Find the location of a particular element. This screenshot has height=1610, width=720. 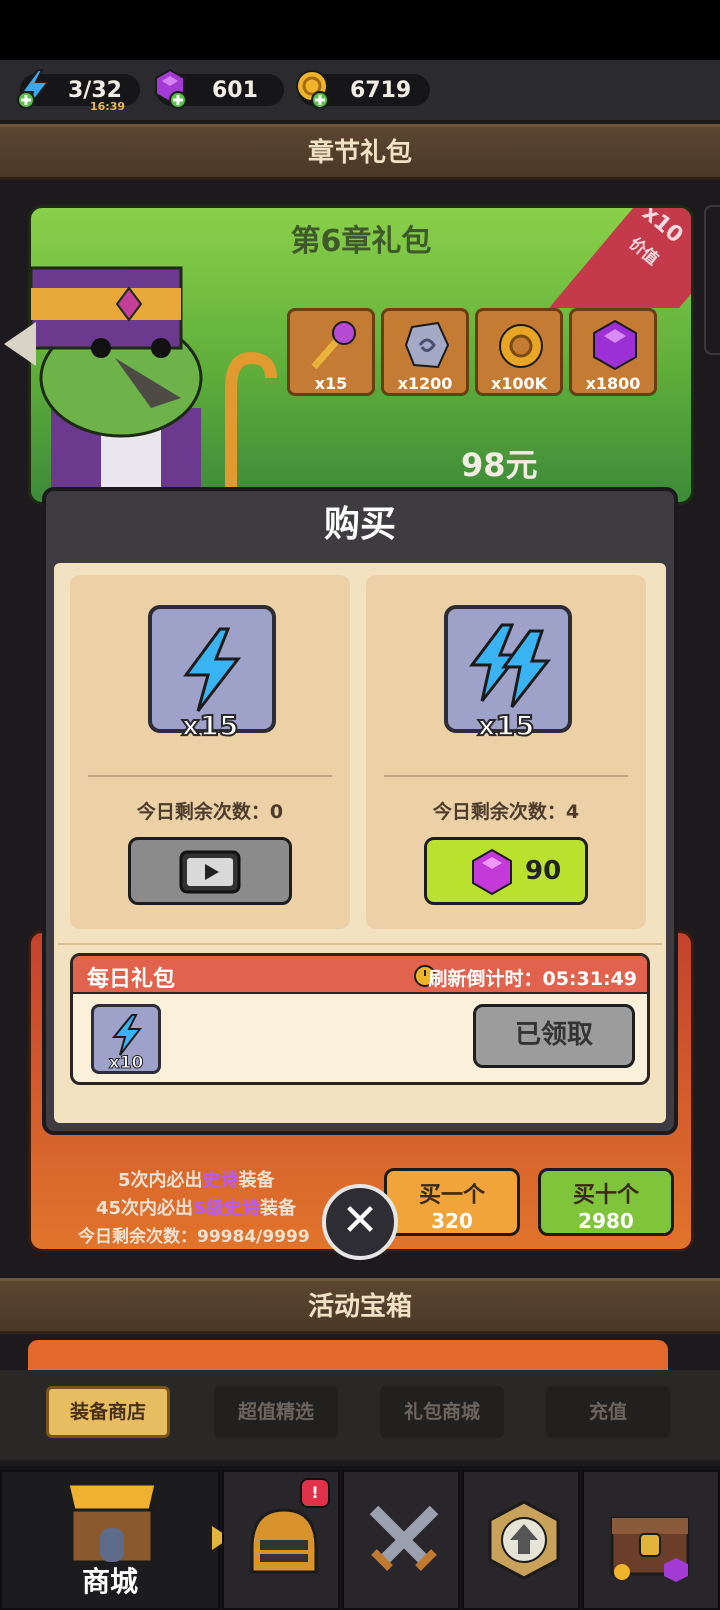

gold-counter: 6719 is located at coordinates (363, 89).